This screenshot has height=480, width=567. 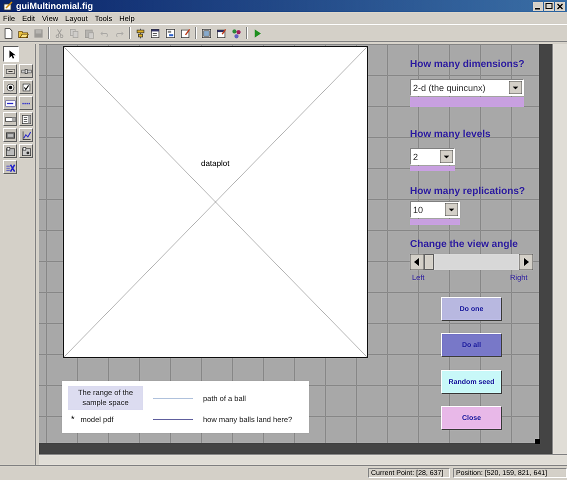 What do you see at coordinates (538, 6) in the screenshot?
I see `minimize-icon` at bounding box center [538, 6].